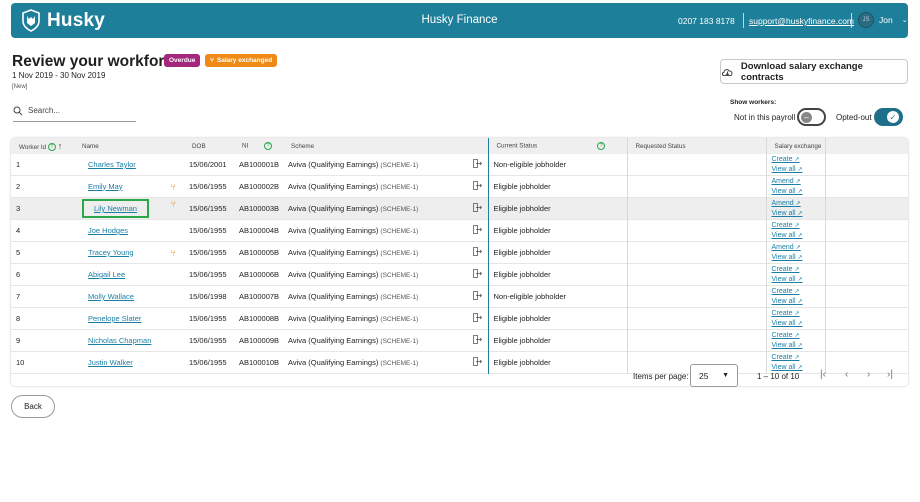 The image size is (920, 502). I want to click on fork-icon: ⑂, so click(212, 60).